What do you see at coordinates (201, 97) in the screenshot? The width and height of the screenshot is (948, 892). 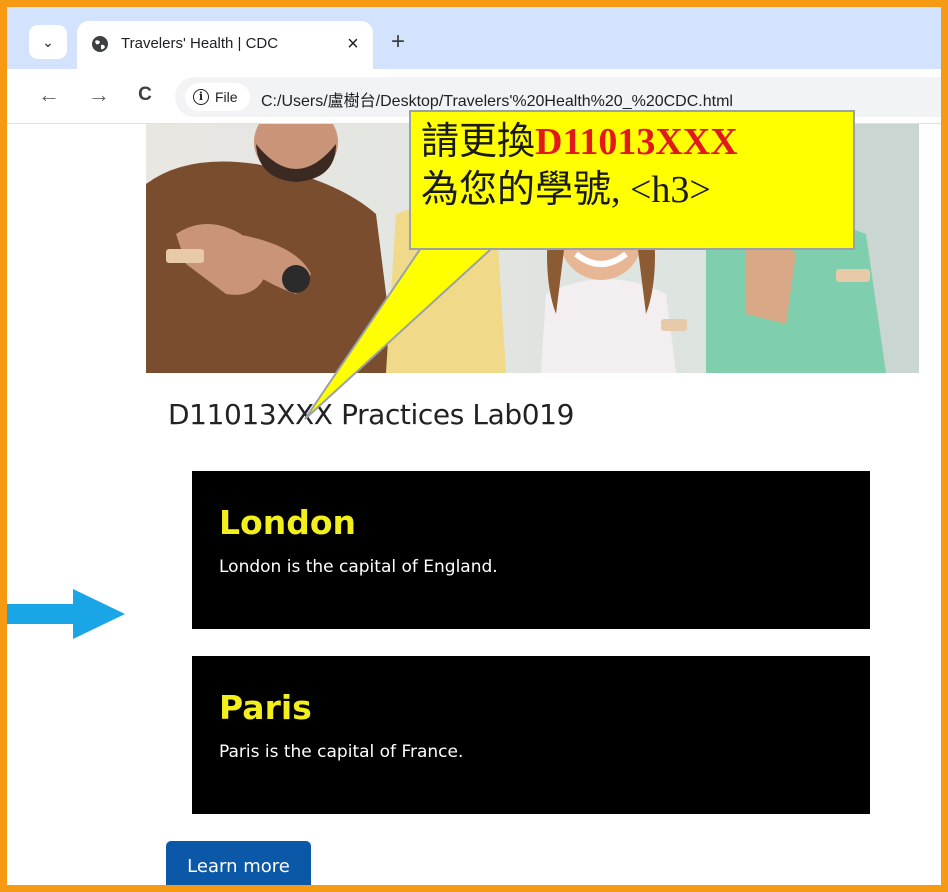 I see `info-icon: i` at bounding box center [201, 97].